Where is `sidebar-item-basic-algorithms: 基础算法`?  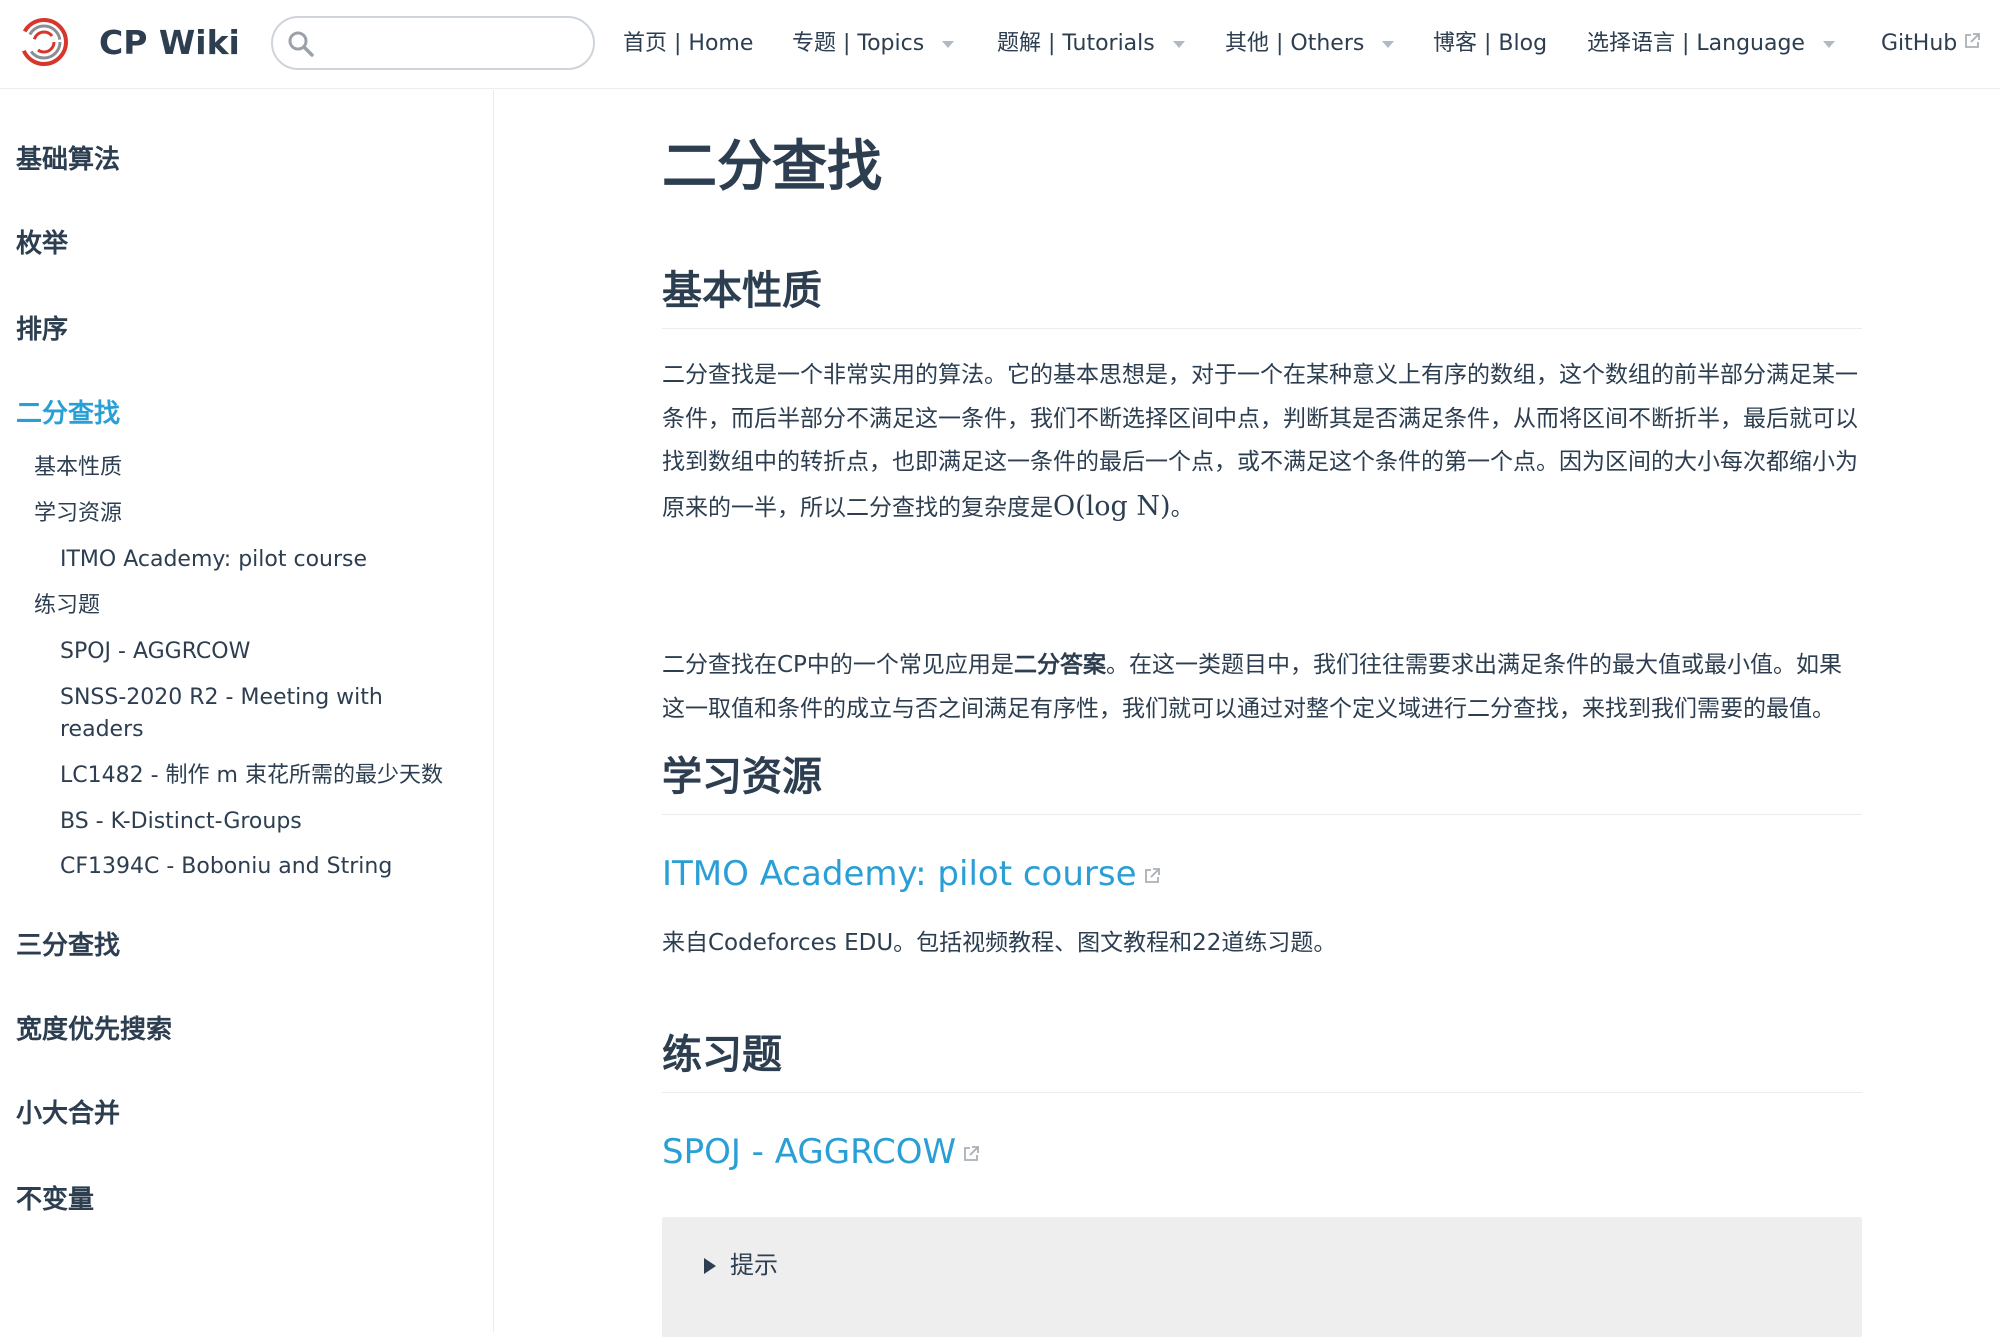 sidebar-item-basic-algorithms: 基础算法 is located at coordinates (68, 160).